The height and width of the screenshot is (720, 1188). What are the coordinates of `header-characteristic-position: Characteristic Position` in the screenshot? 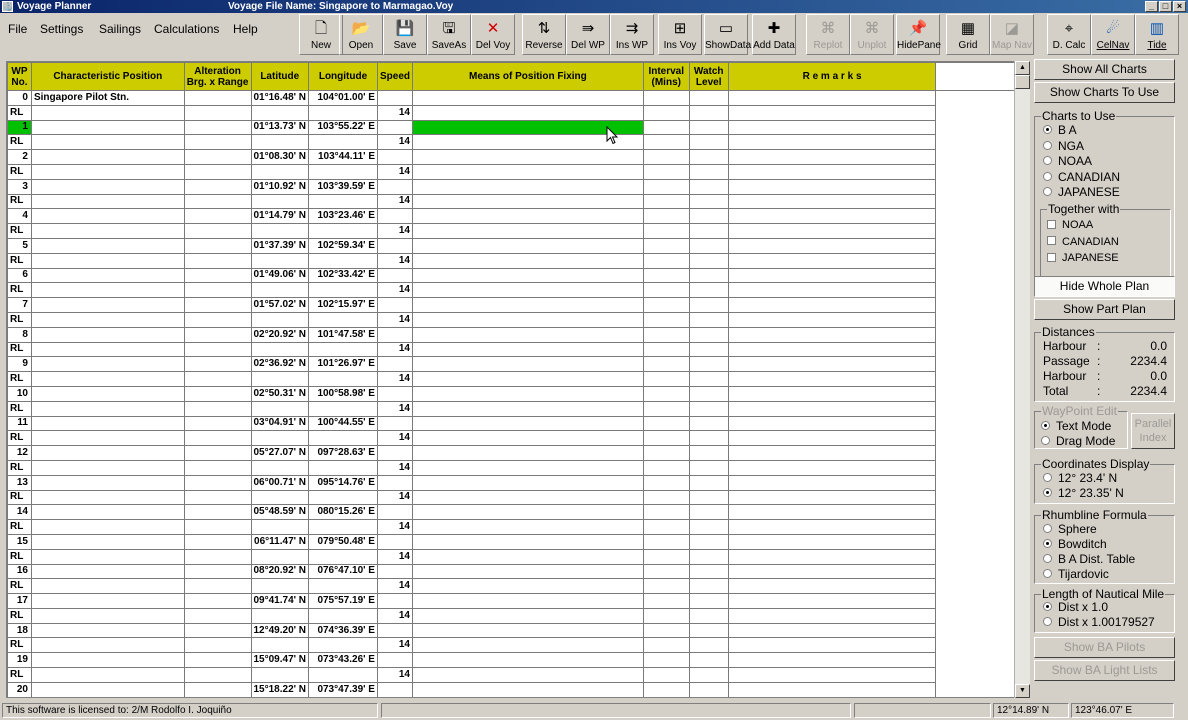 It's located at (107, 76).